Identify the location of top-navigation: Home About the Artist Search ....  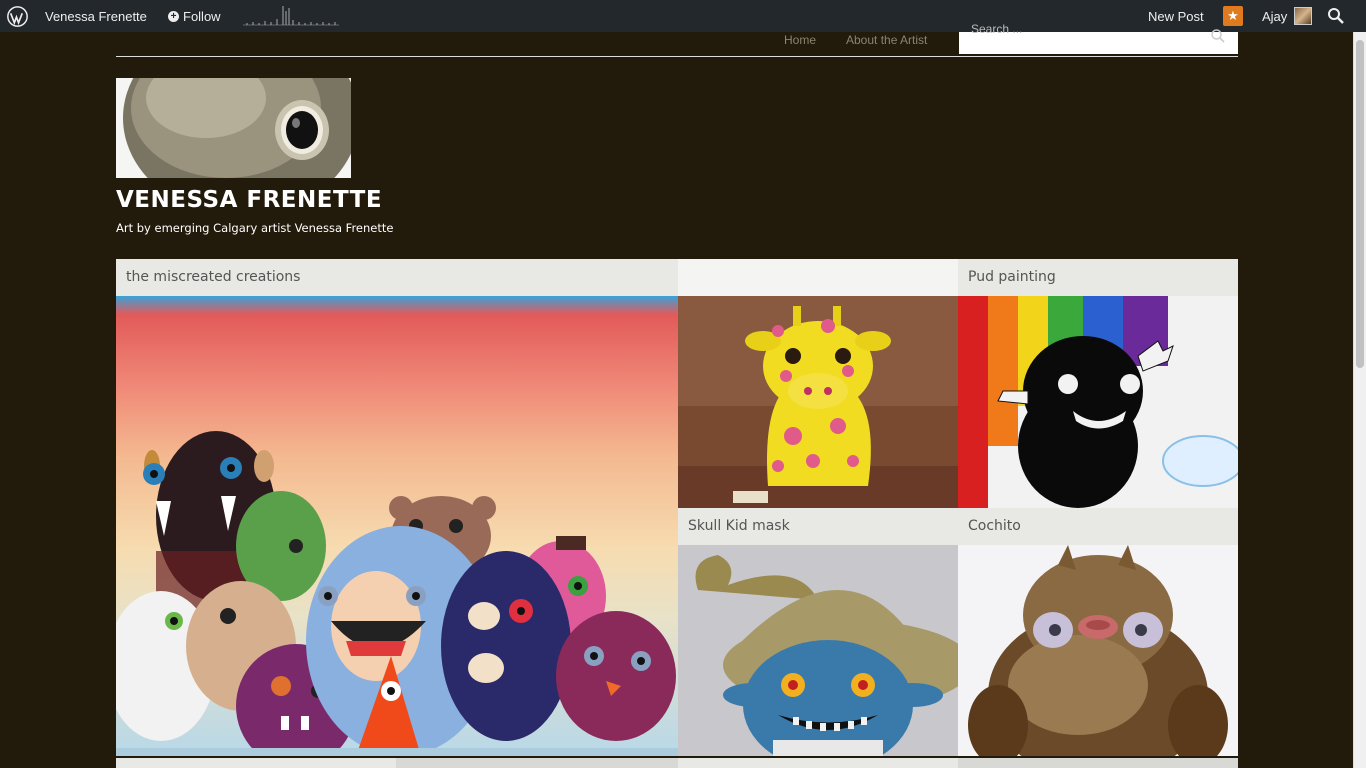
(677, 40).